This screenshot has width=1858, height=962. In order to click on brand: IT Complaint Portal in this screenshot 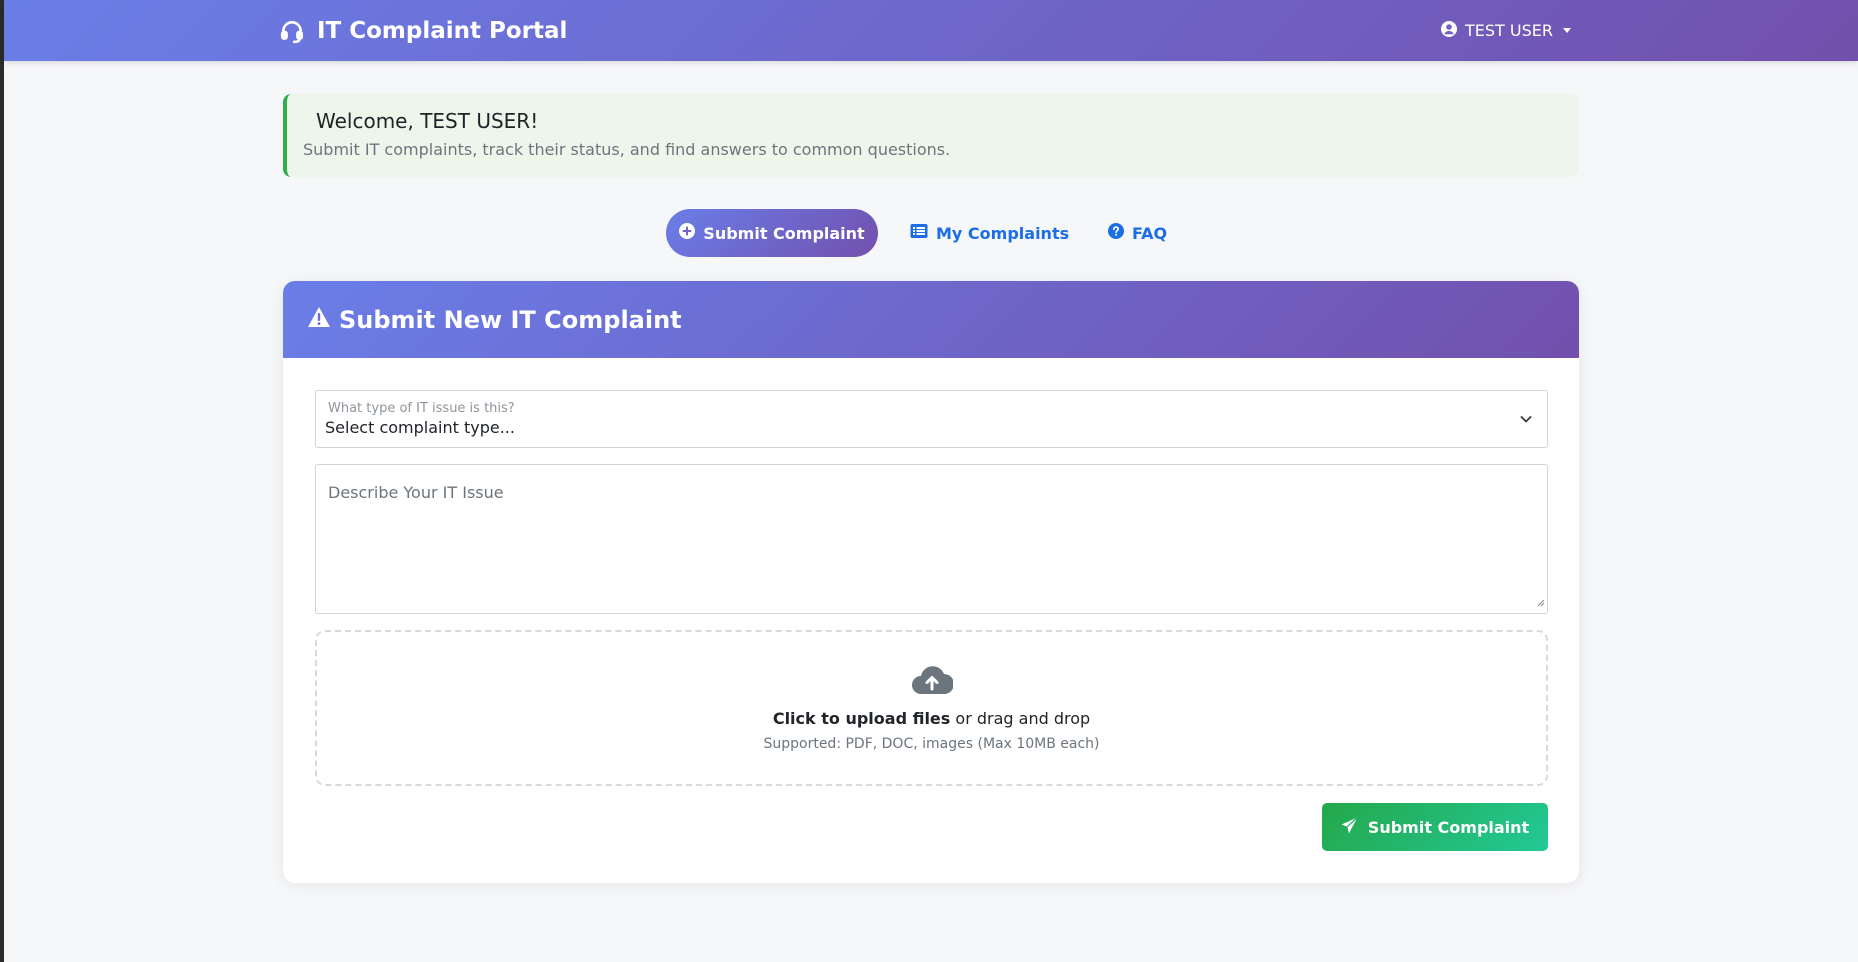, I will do `click(423, 30)`.